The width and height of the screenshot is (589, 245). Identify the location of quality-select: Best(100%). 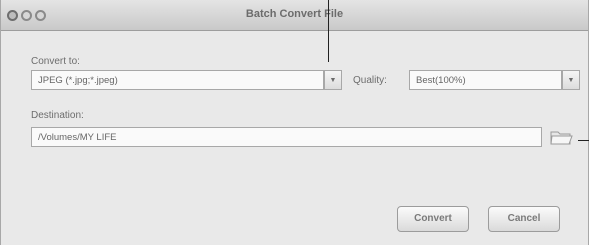
(485, 80).